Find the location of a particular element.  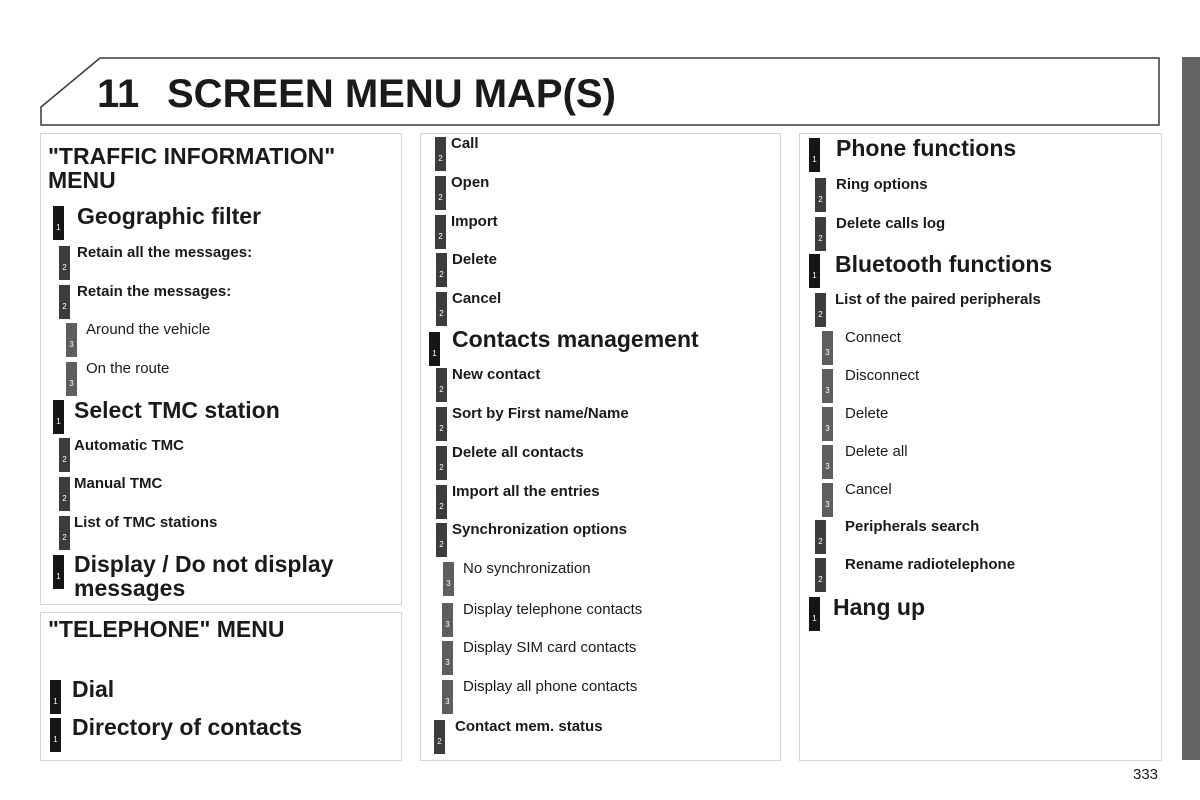

menu-item-label: Disconnect is located at coordinates (882, 375).